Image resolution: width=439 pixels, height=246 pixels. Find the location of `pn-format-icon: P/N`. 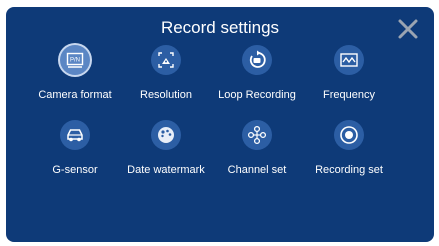

pn-format-icon: P/N is located at coordinates (75, 60).